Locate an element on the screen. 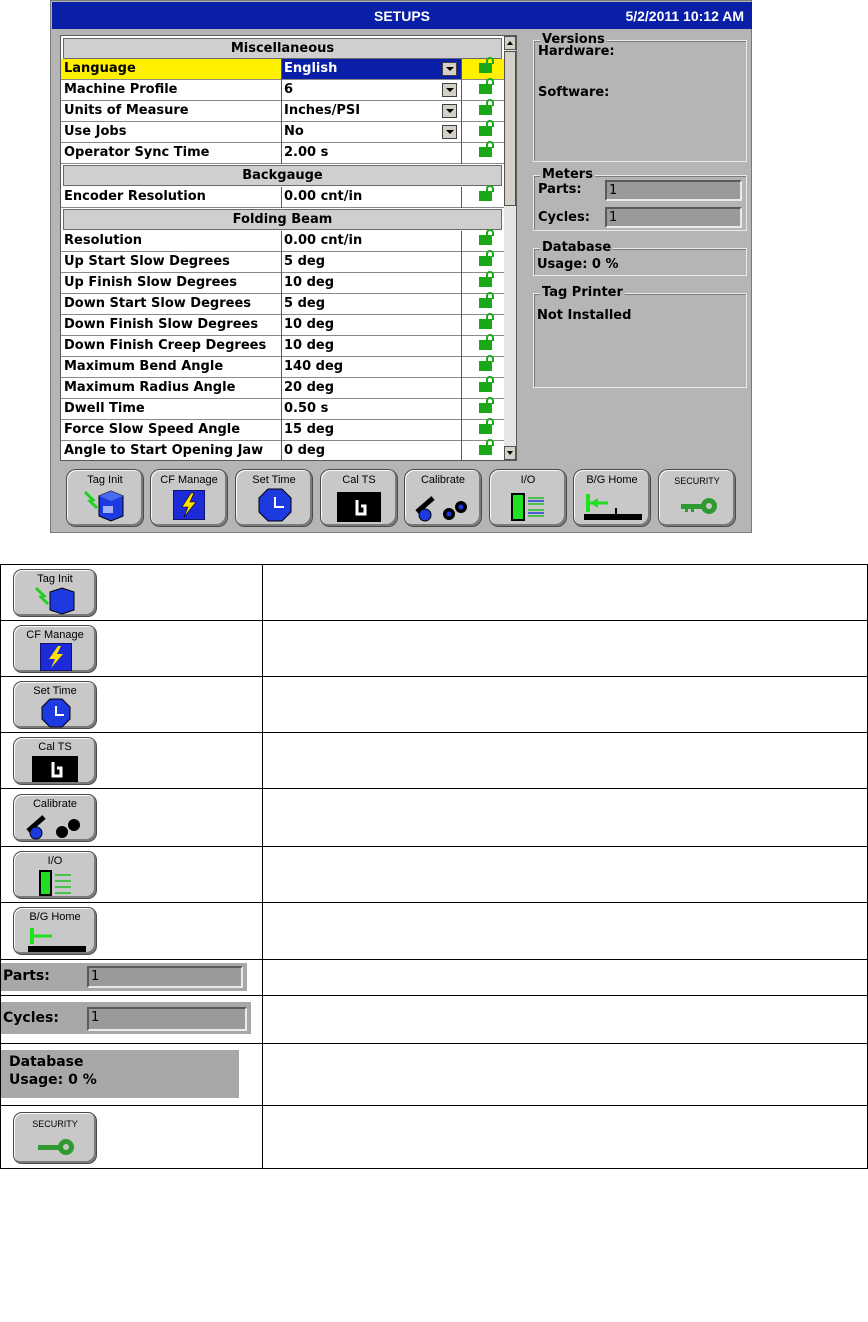  cycles-meter: Cycles: 1 is located at coordinates (126, 1018).